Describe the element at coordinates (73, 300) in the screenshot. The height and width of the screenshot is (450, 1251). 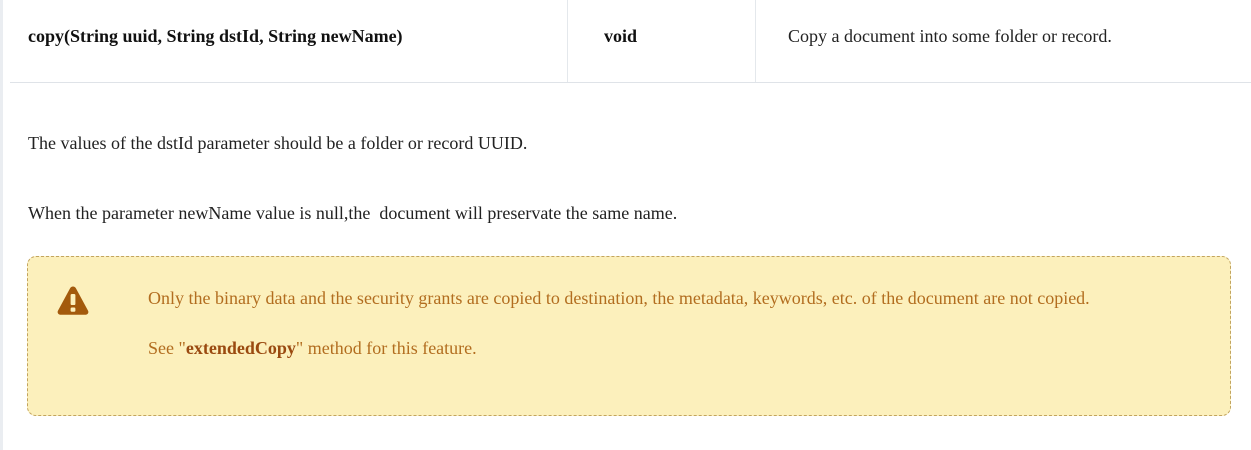
I see `warning-triangle-icon` at that location.